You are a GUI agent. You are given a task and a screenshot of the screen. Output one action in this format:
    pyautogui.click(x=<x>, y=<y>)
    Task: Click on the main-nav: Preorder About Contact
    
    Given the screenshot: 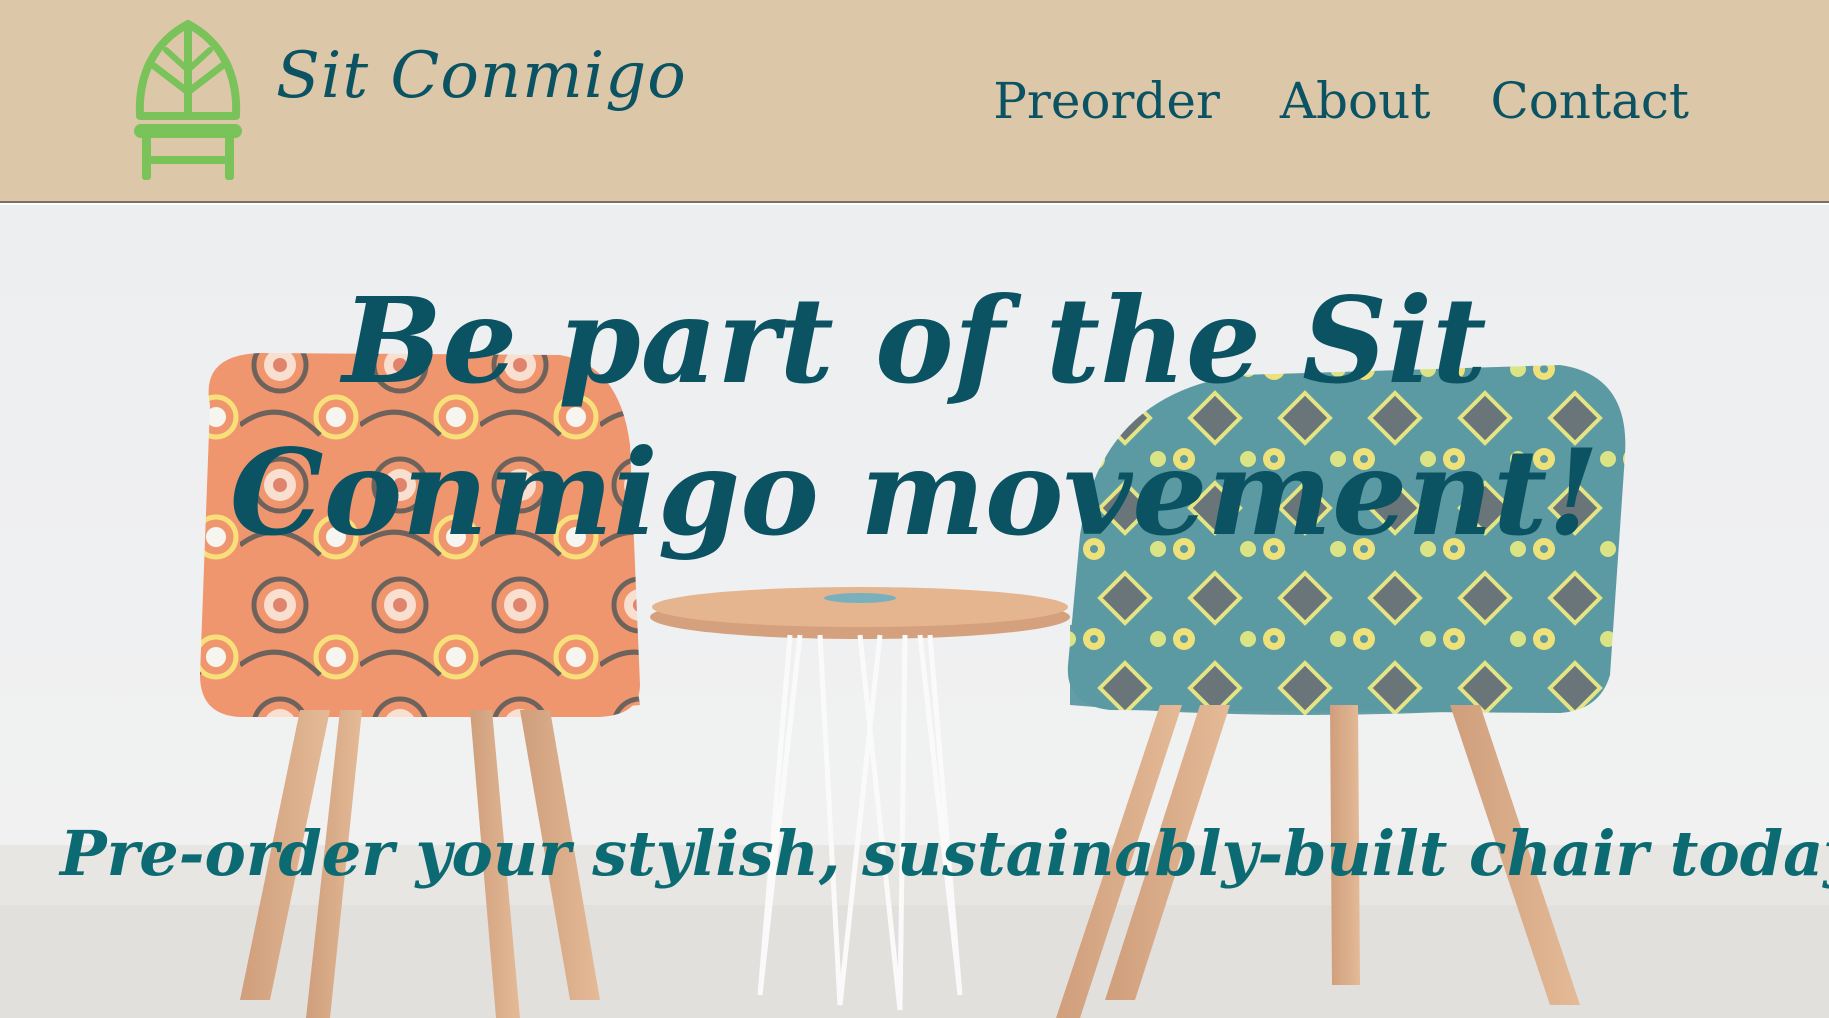 What is the action you would take?
    pyautogui.click(x=1341, y=101)
    